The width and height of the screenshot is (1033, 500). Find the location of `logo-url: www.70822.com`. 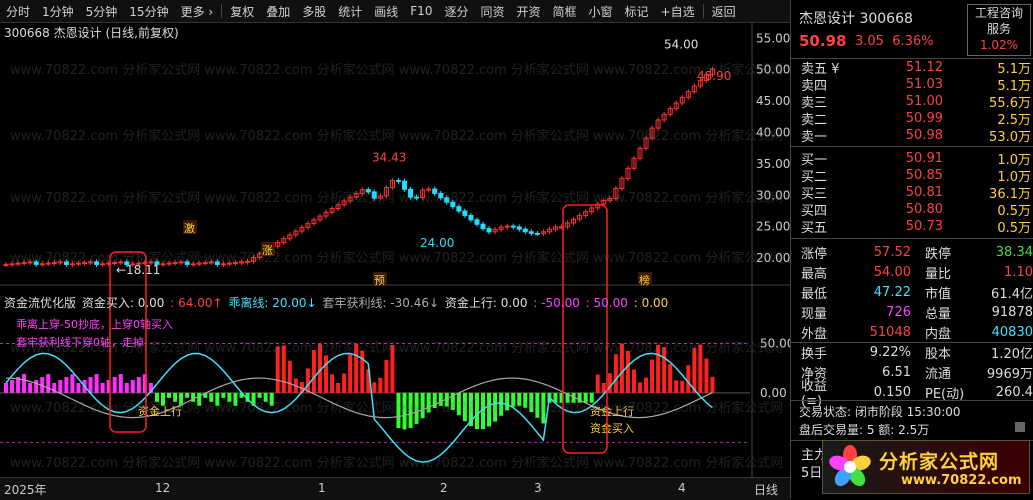

logo-url: www.70822.com is located at coordinates (961, 480).